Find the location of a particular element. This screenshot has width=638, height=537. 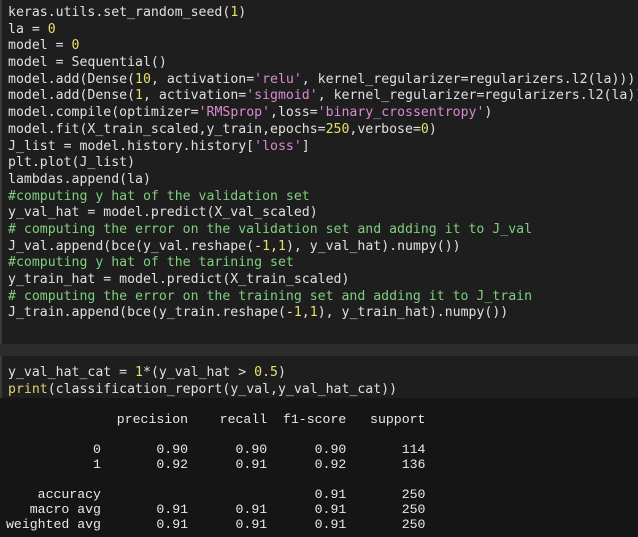

code-token: 'relu' is located at coordinates (278, 79).